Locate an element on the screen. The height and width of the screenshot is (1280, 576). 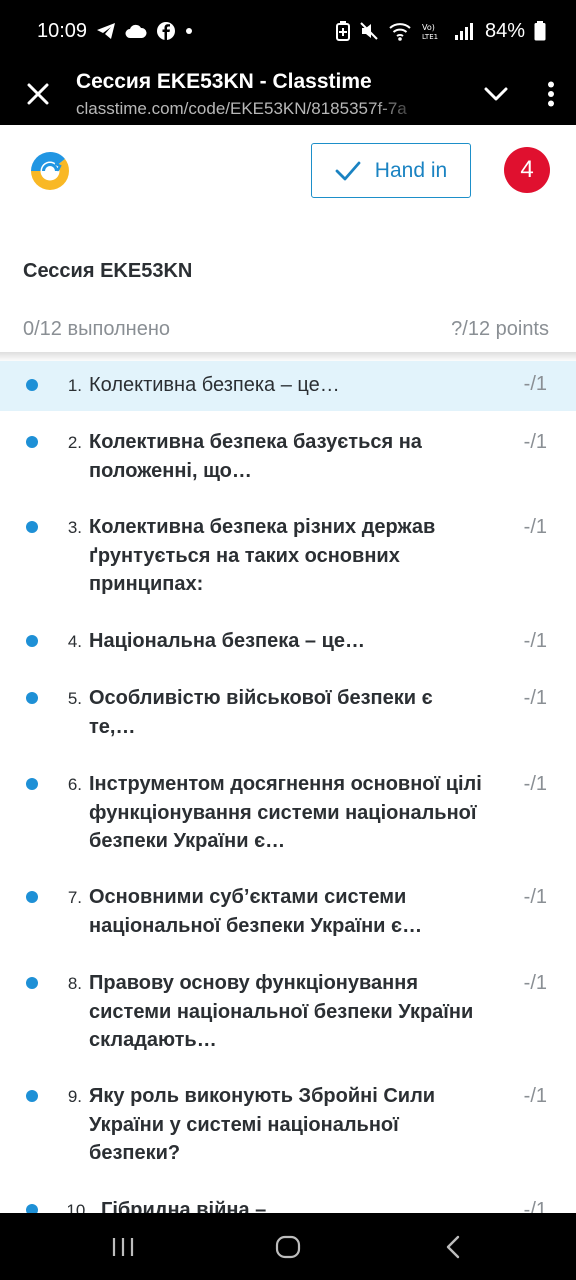
question-number: 1. is located at coordinates (74, 385).